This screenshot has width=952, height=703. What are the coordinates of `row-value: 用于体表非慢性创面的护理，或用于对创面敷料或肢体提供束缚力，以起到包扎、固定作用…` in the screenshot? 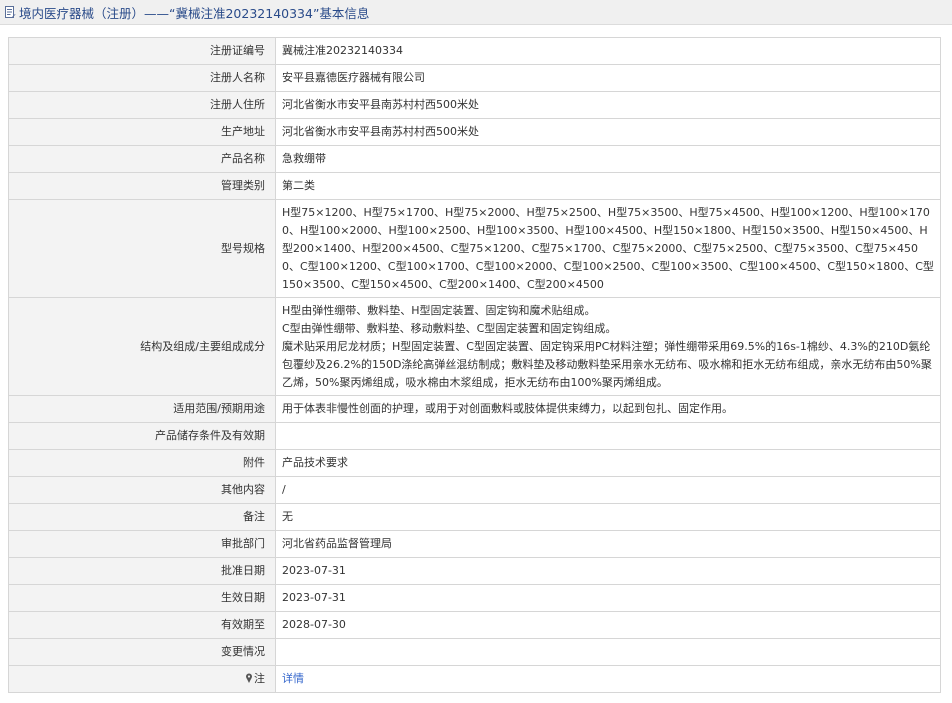 It's located at (608, 409).